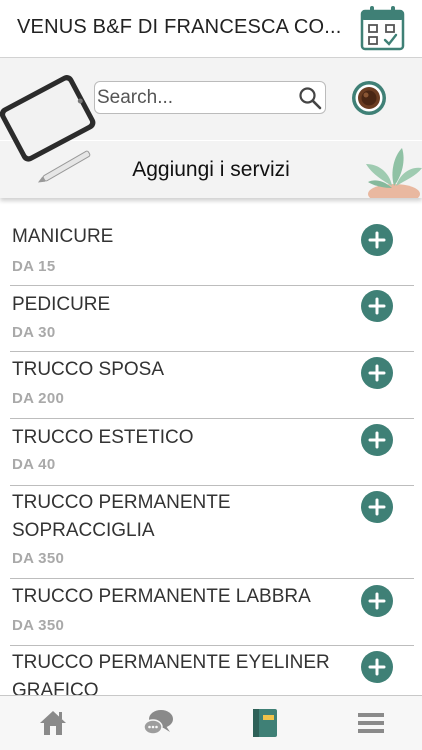  Describe the element at coordinates (211, 452) in the screenshot. I see `list-item: TRUCCO ESTETICO DA 40` at that location.